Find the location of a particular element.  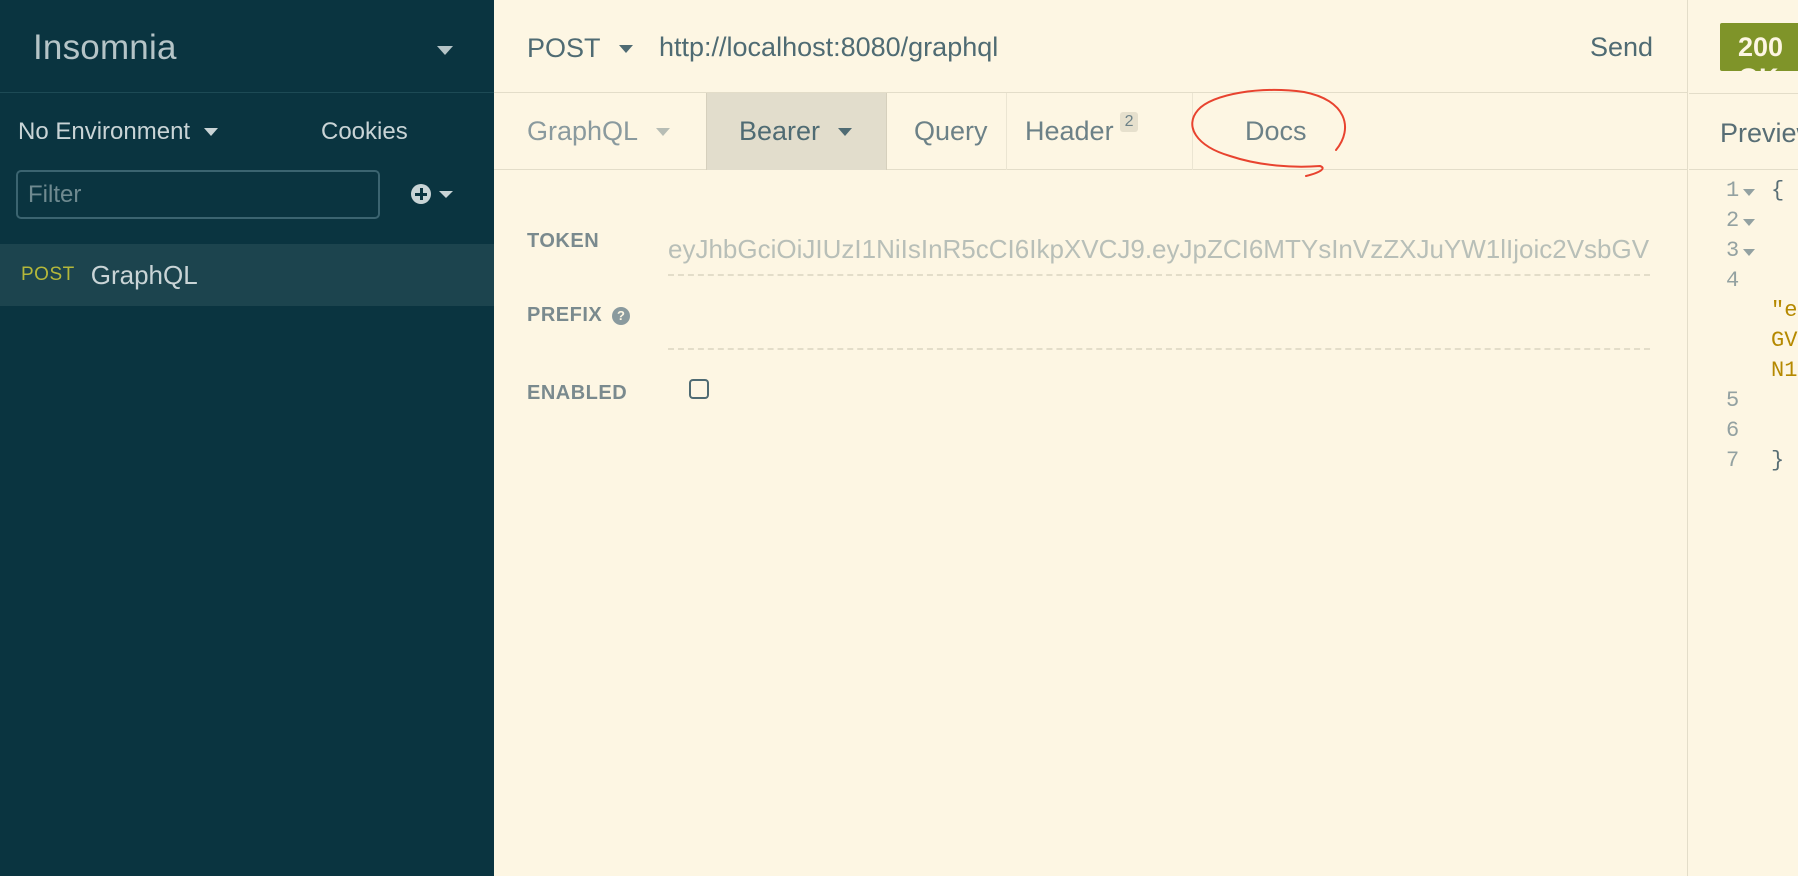

workspace-header: Insomnia is located at coordinates (247, 46).